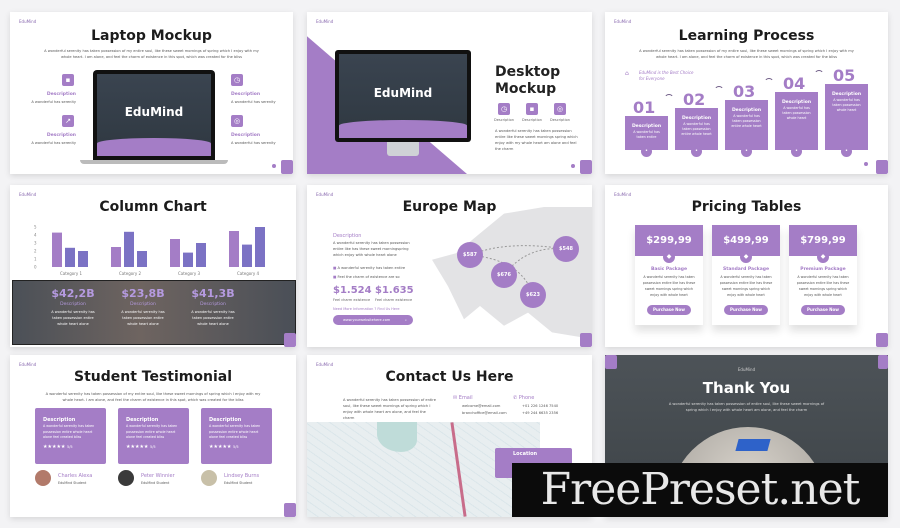  Describe the element at coordinates (35, 259) in the screenshot. I see `y-tick-label: 1` at that location.